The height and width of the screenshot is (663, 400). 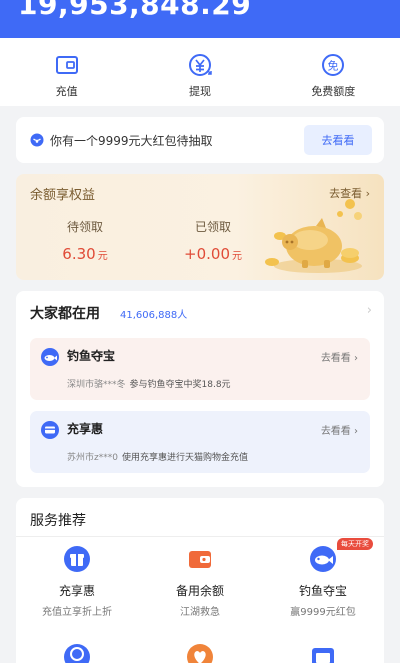 What do you see at coordinates (77, 559) in the screenshot?
I see `gift-icon` at bounding box center [77, 559].